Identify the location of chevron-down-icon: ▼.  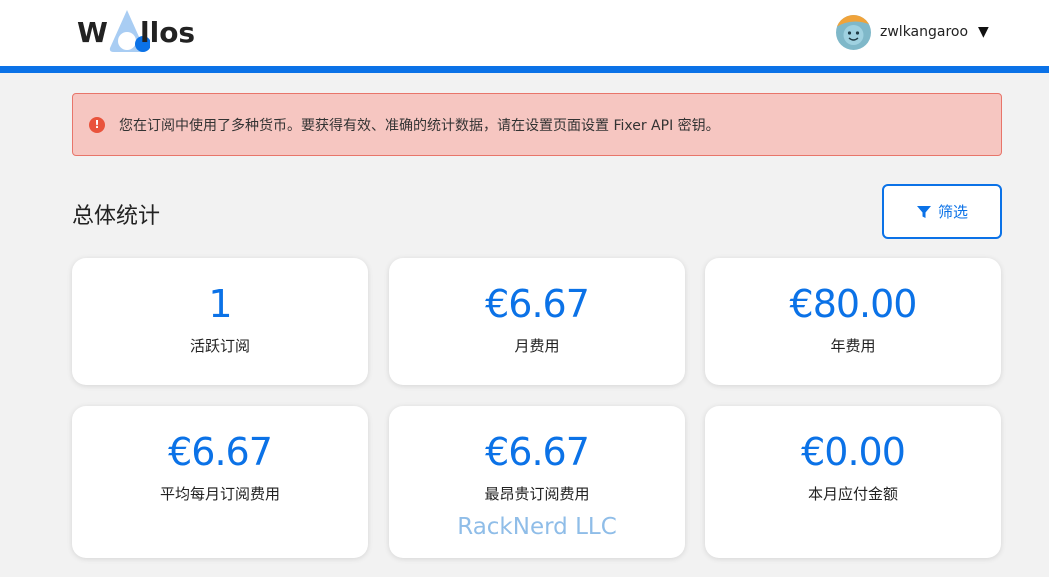
(983, 32).